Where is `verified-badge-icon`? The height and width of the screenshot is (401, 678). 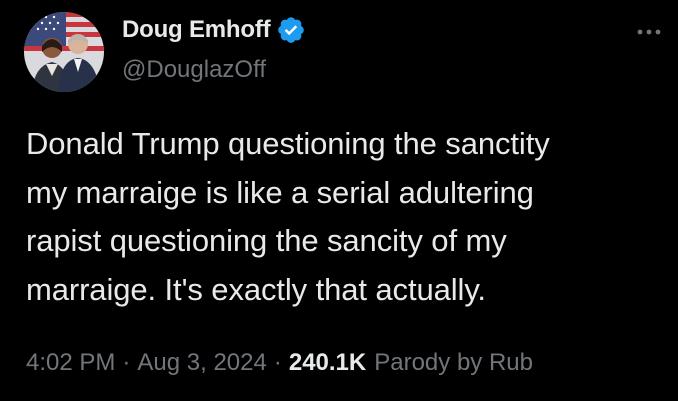
verified-badge-icon is located at coordinates (291, 30).